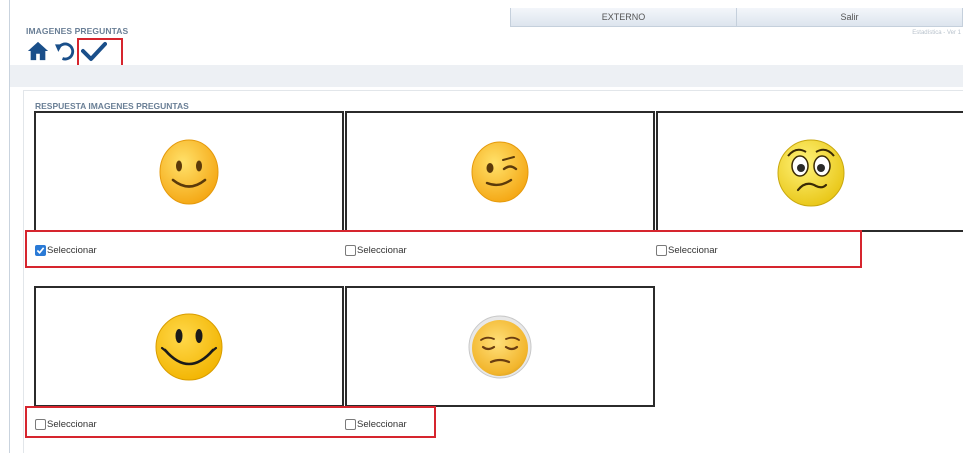 This screenshot has height=453, width=963. I want to click on option-4: Seleccionar, so click(66, 424).